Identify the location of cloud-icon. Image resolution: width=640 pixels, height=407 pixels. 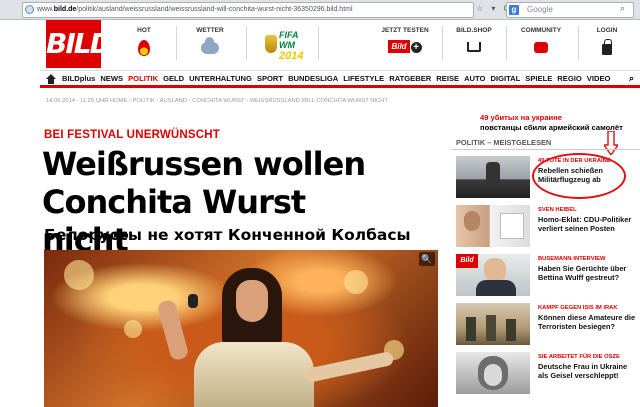
(210, 45).